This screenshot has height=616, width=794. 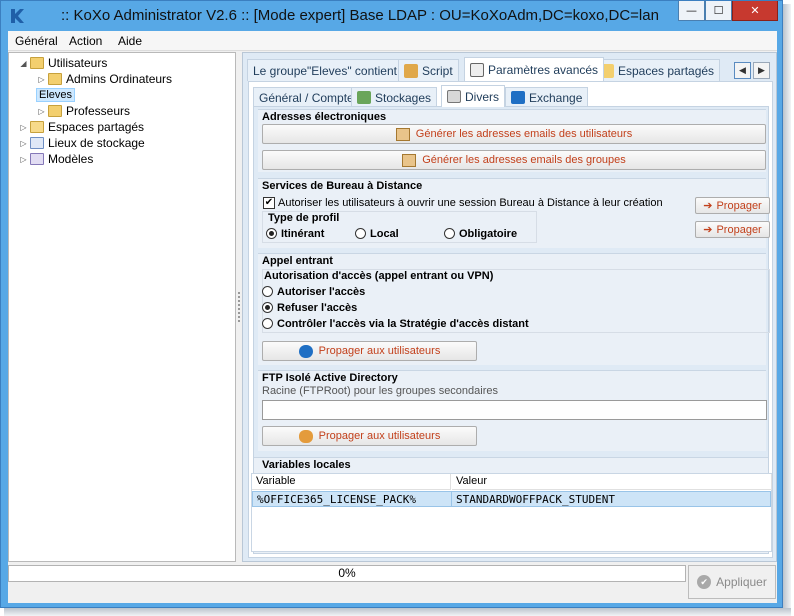 I want to click on subtab-label: Exchange, so click(x=556, y=97).